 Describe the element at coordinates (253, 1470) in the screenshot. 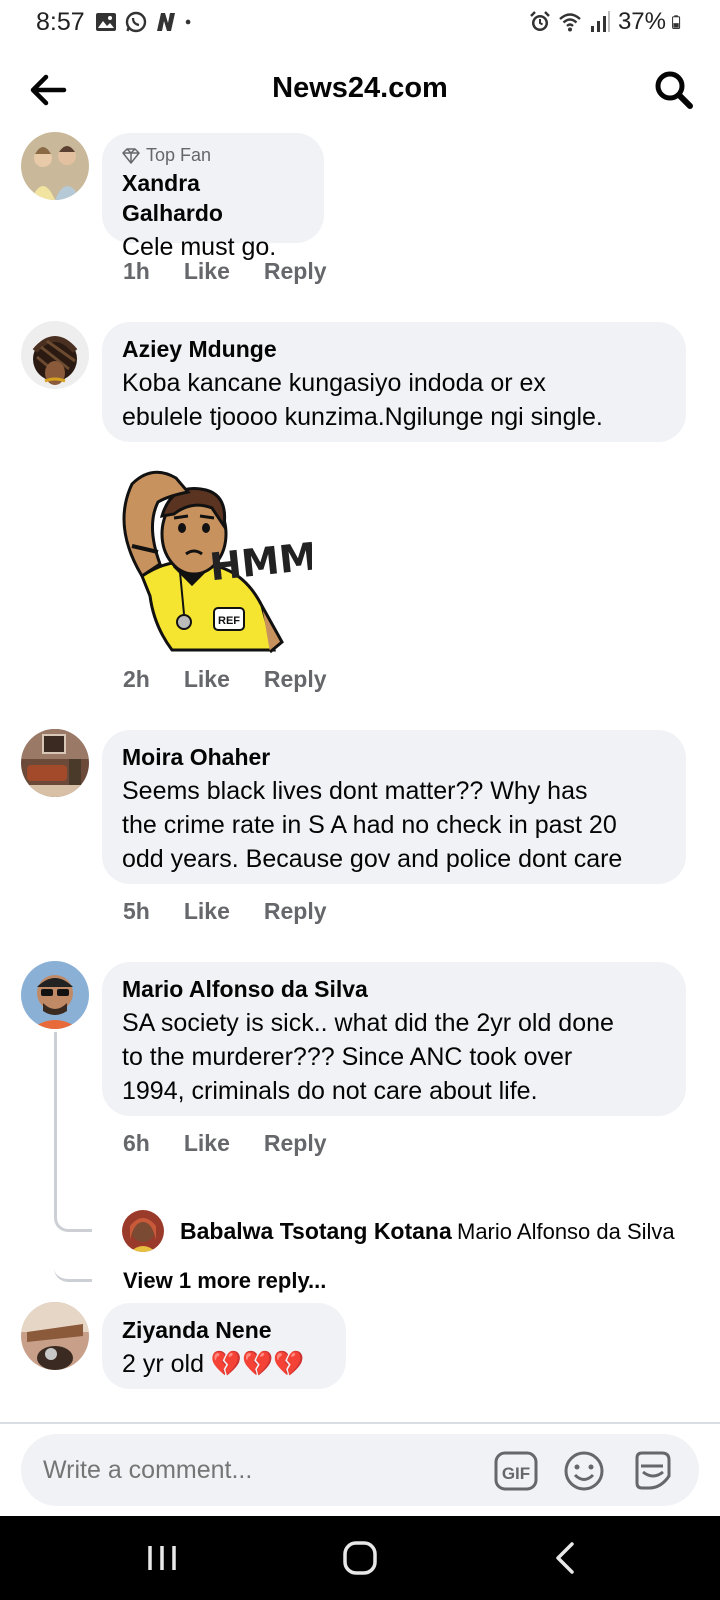

I see `comment-input` at that location.